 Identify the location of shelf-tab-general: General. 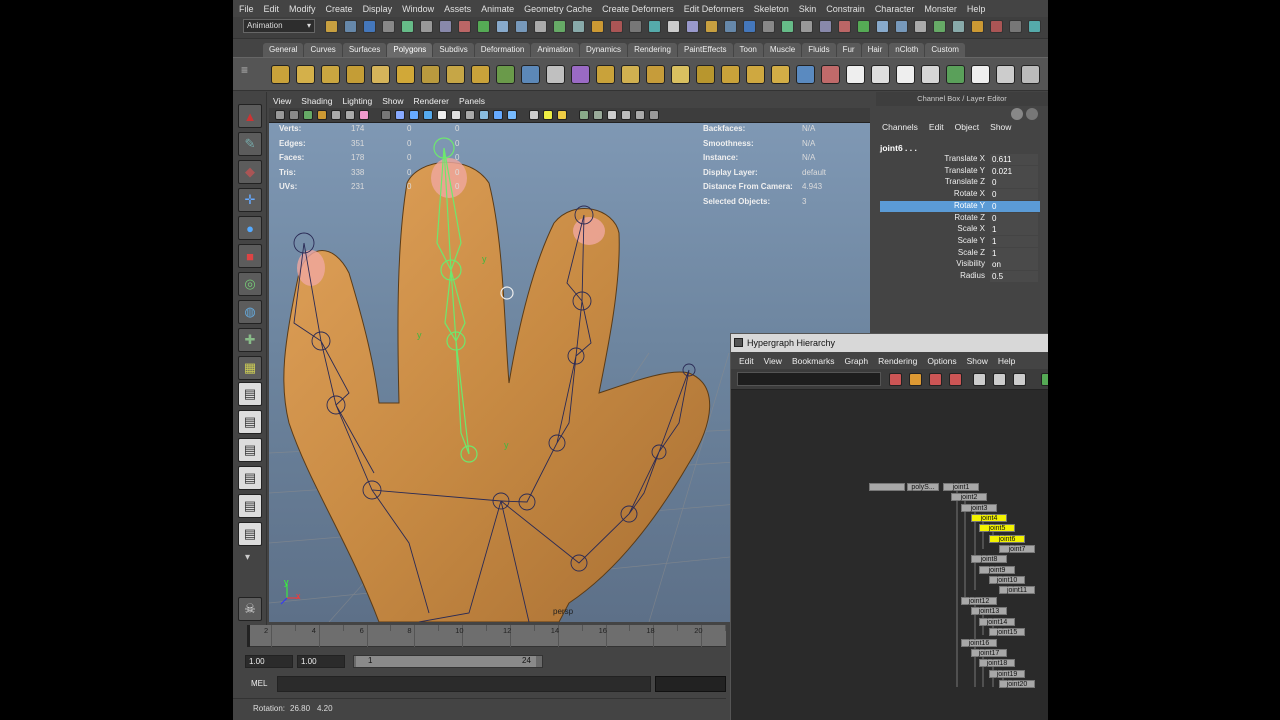
(283, 50).